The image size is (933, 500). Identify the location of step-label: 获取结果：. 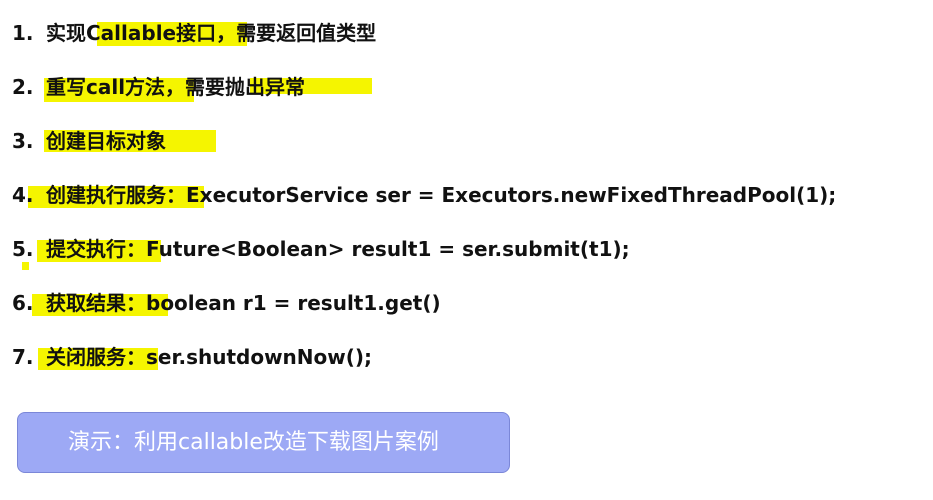
(96, 303).